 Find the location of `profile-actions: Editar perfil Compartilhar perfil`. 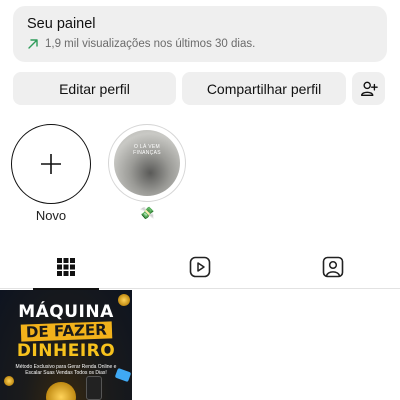

profile-actions: Editar perfil Compartilhar perfil is located at coordinates (199, 88).